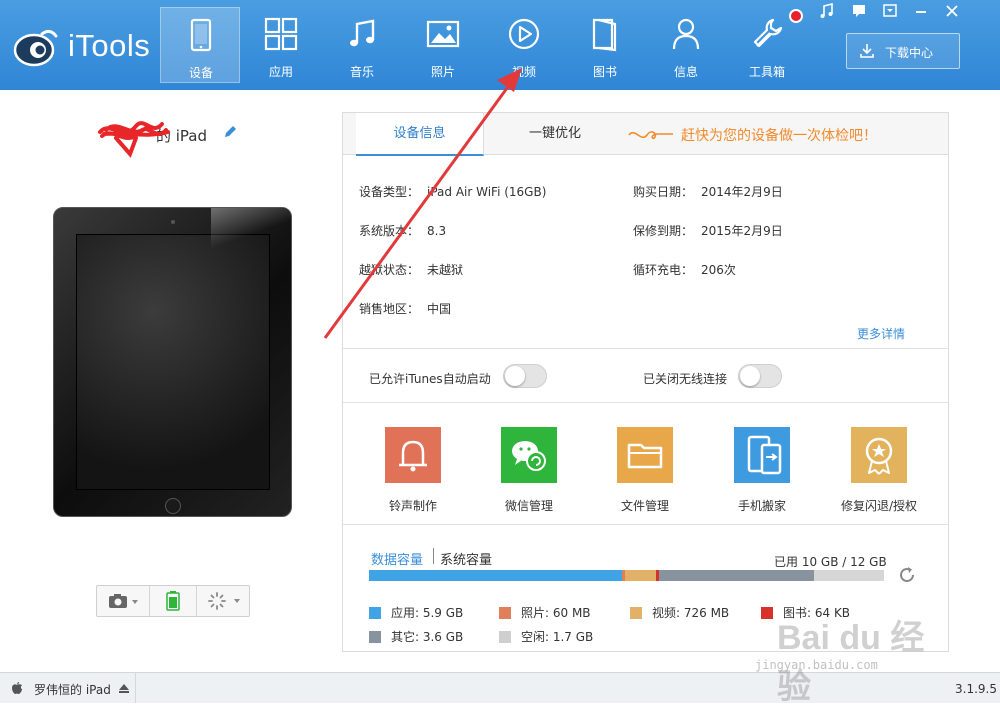 Image resolution: width=1000 pixels, height=708 pixels. I want to click on close-icon, so click(952, 11).